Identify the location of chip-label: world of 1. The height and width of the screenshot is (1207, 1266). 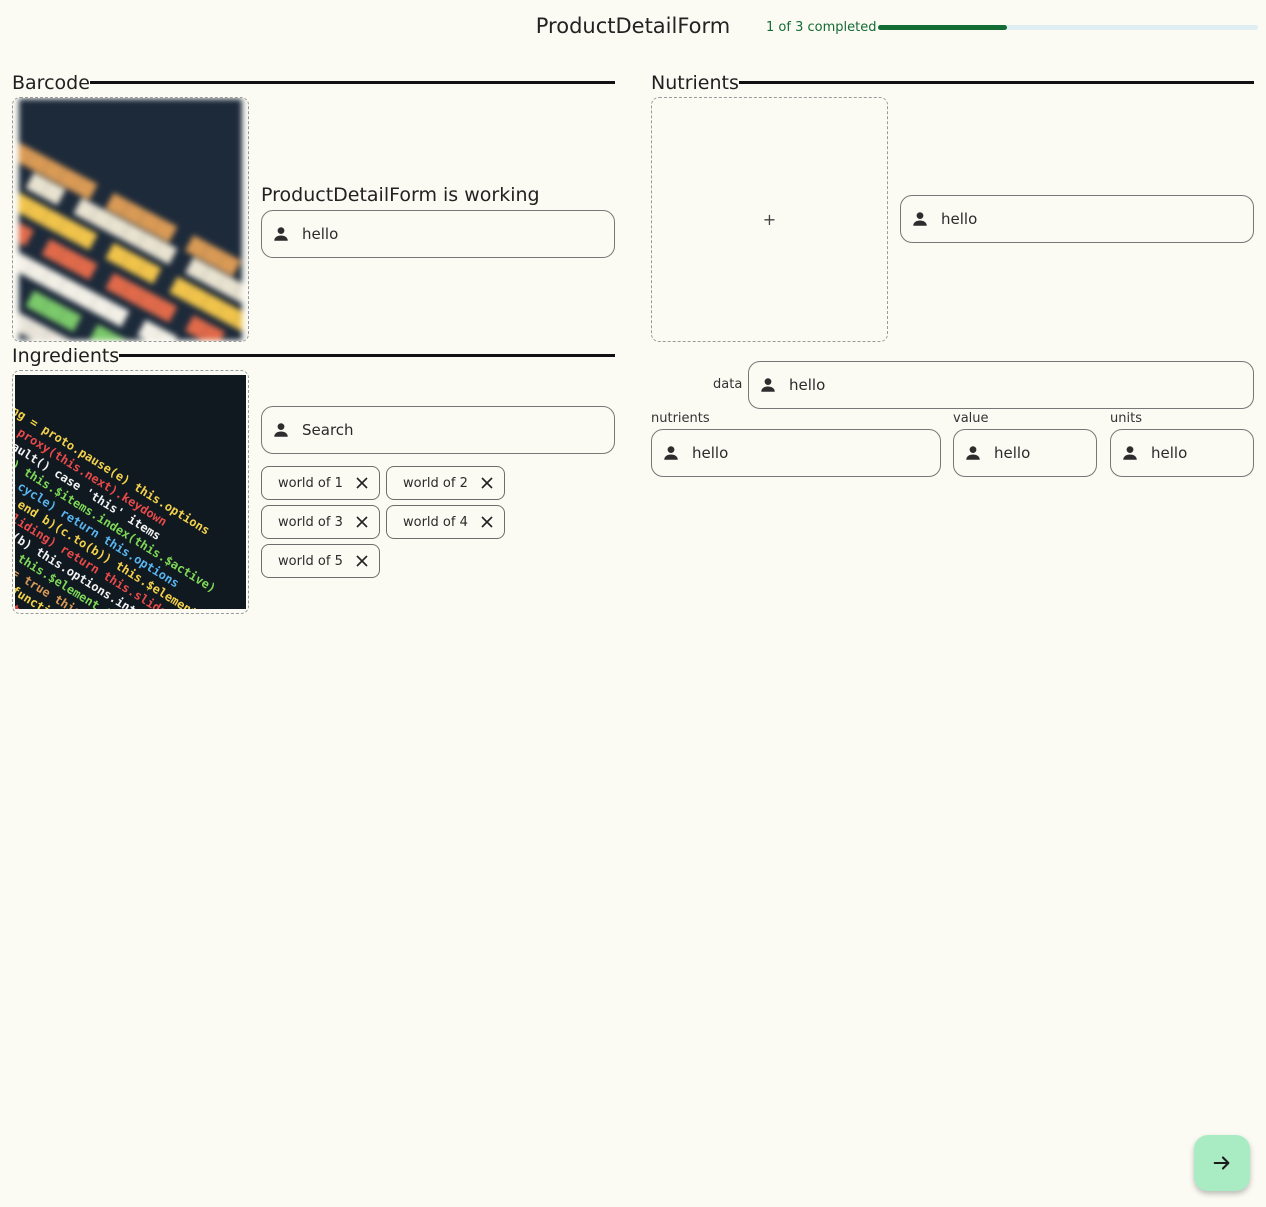
(310, 483).